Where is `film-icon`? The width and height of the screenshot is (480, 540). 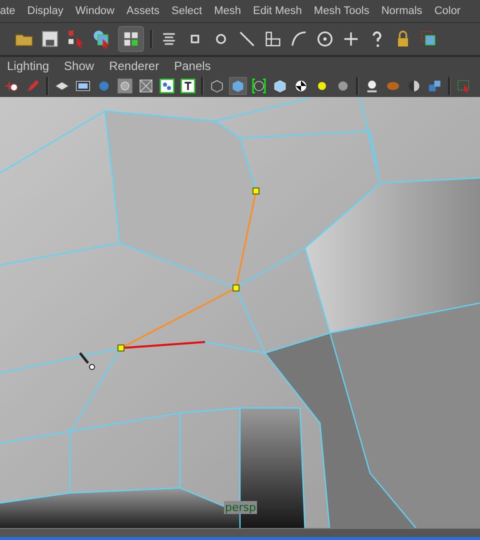 film-icon is located at coordinates (83, 86).